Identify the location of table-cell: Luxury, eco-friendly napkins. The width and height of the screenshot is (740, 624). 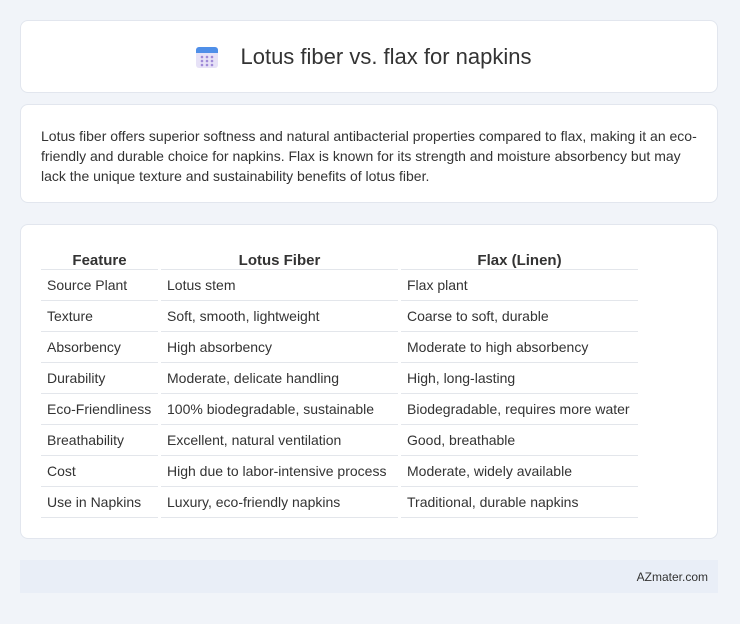
(279, 502).